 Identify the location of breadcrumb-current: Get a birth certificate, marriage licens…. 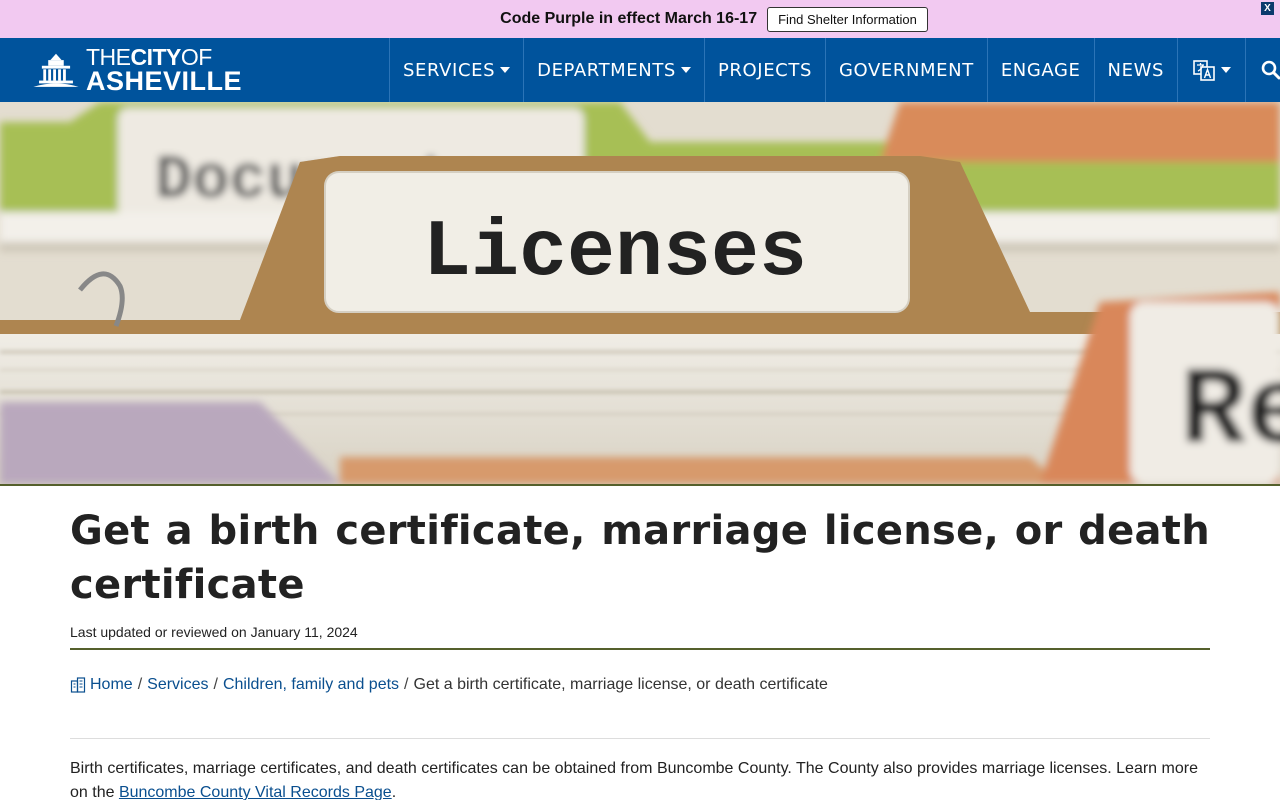
(620, 684).